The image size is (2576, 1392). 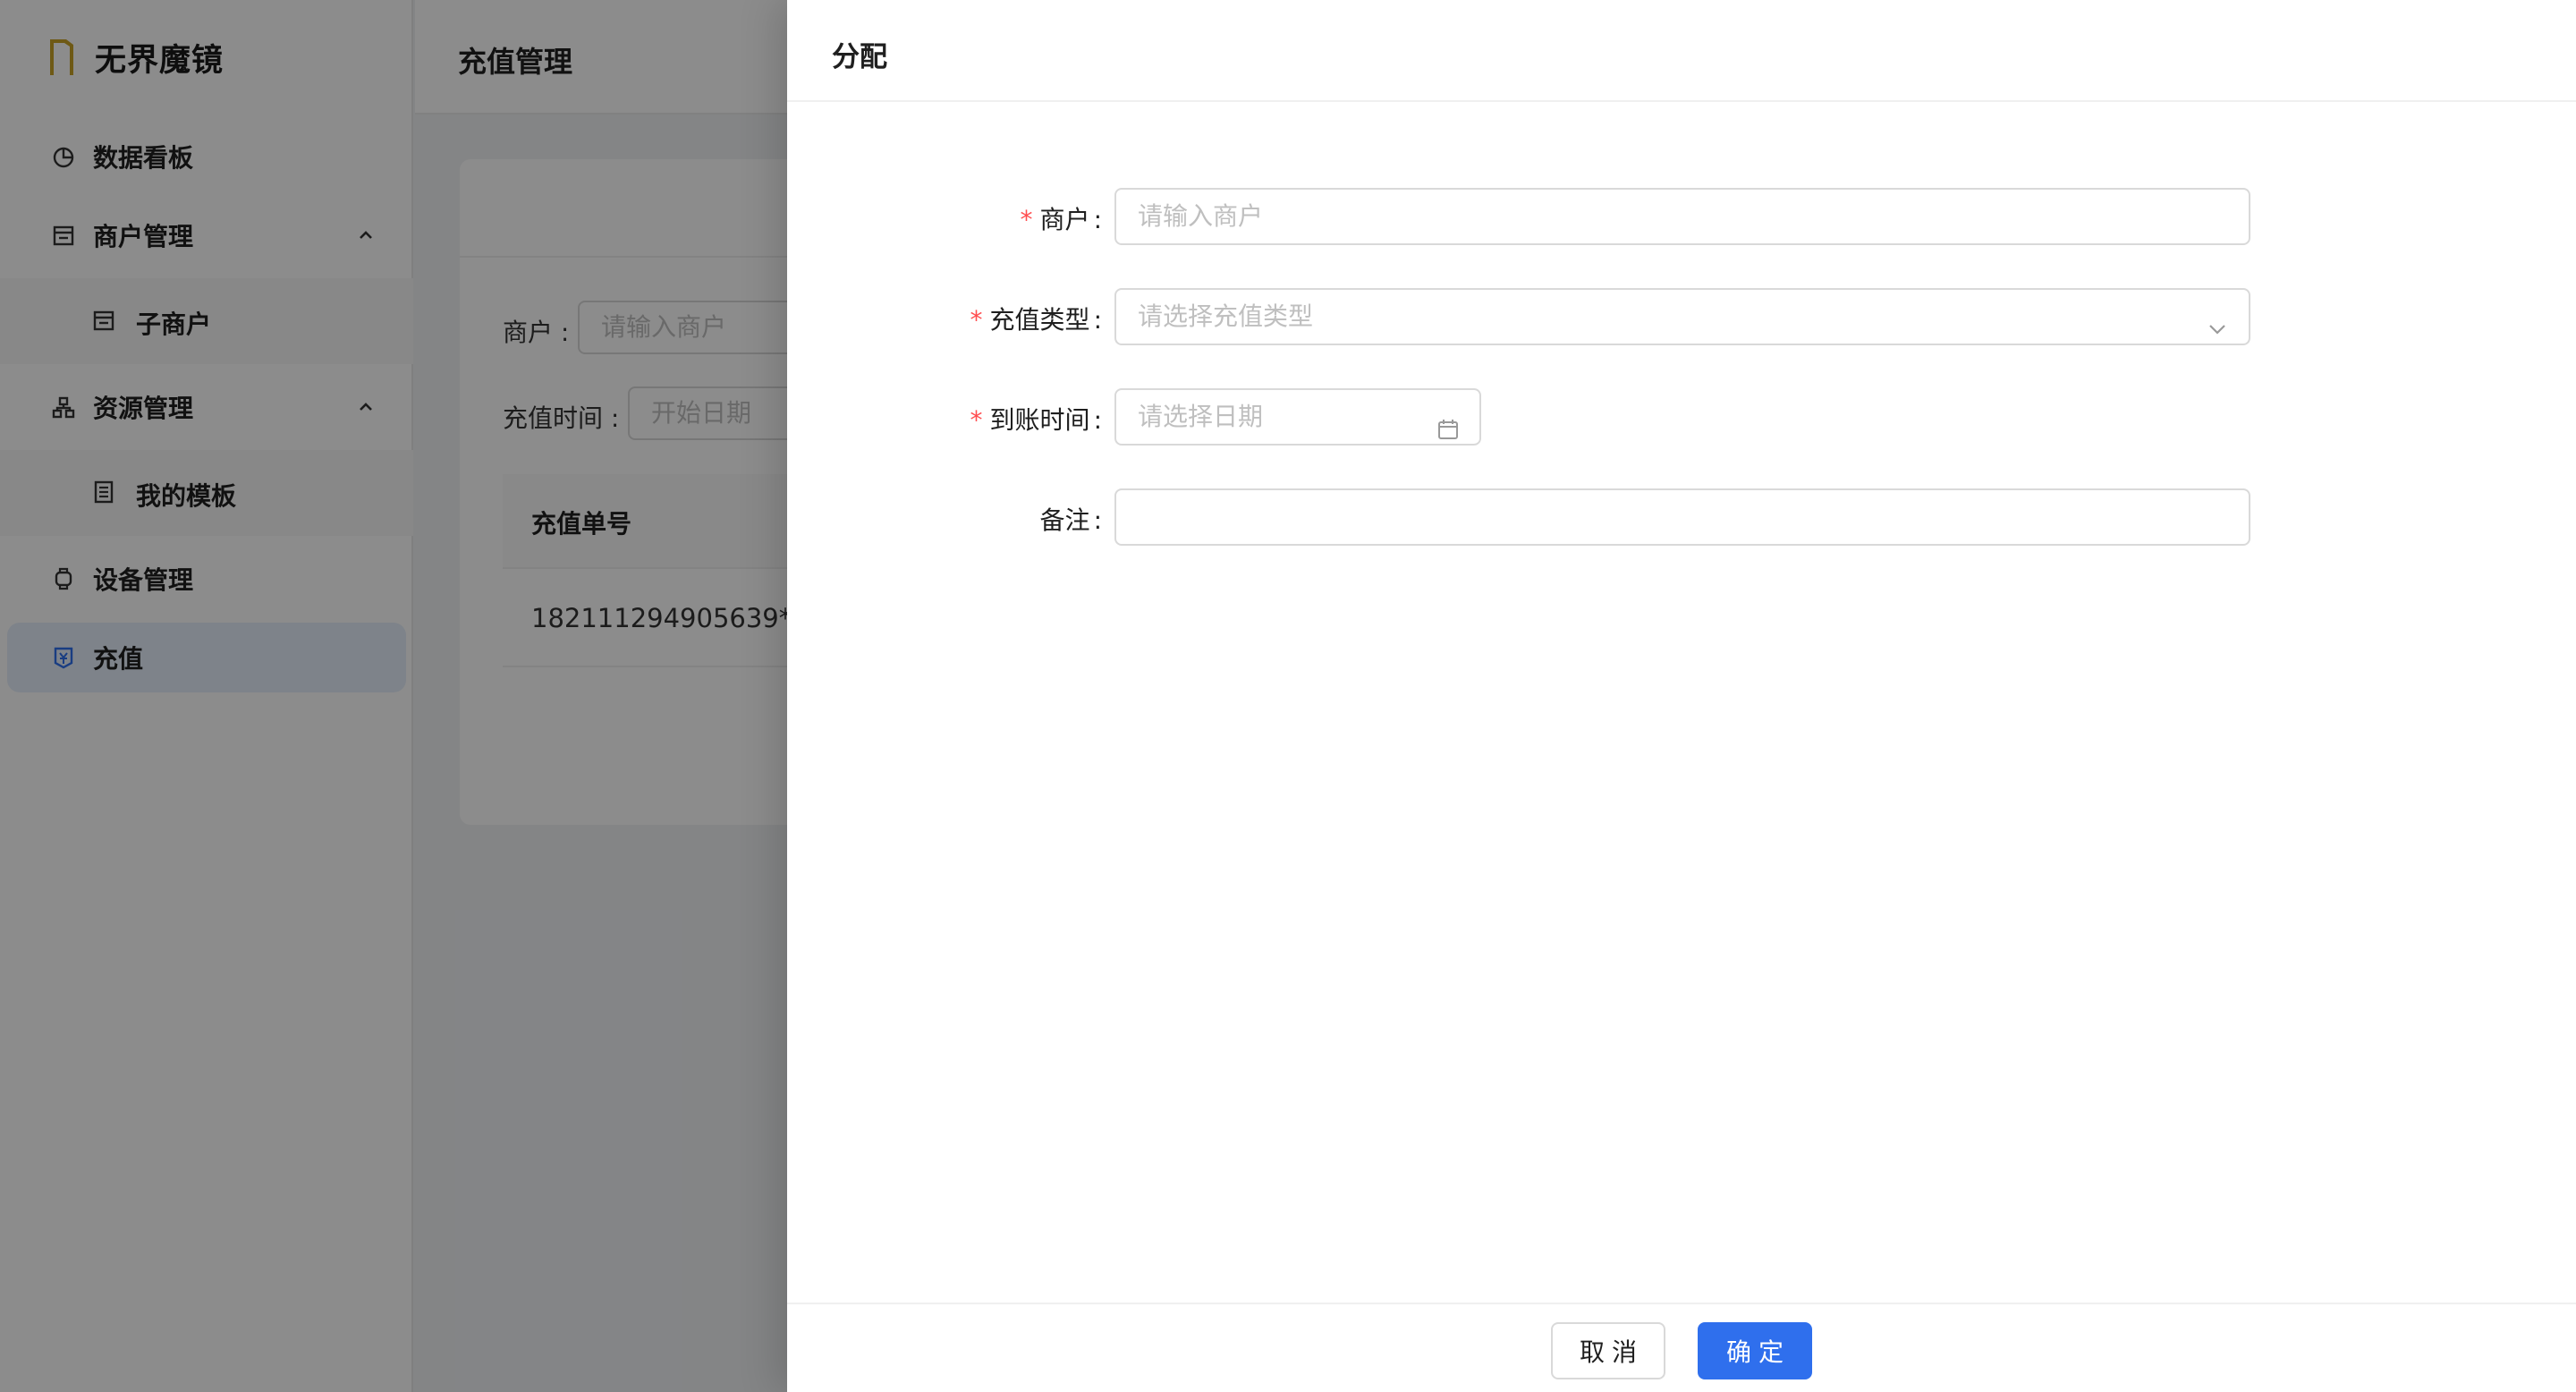 What do you see at coordinates (859, 57) in the screenshot?
I see `drawer-title: 分配` at bounding box center [859, 57].